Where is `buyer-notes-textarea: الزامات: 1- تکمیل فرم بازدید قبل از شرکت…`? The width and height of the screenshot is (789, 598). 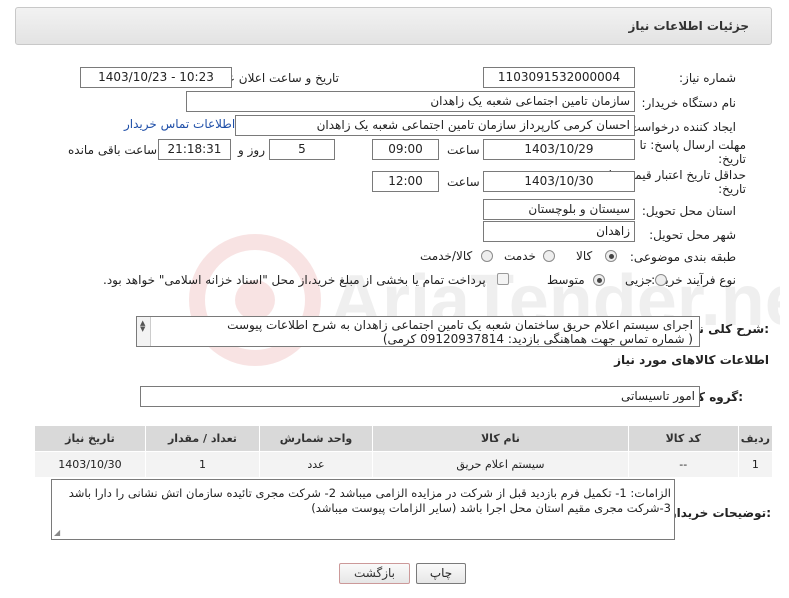
buyer-notes-textarea: الزامات: 1- تکمیل فرم بازدید قبل از شرکت… is located at coordinates (363, 509).